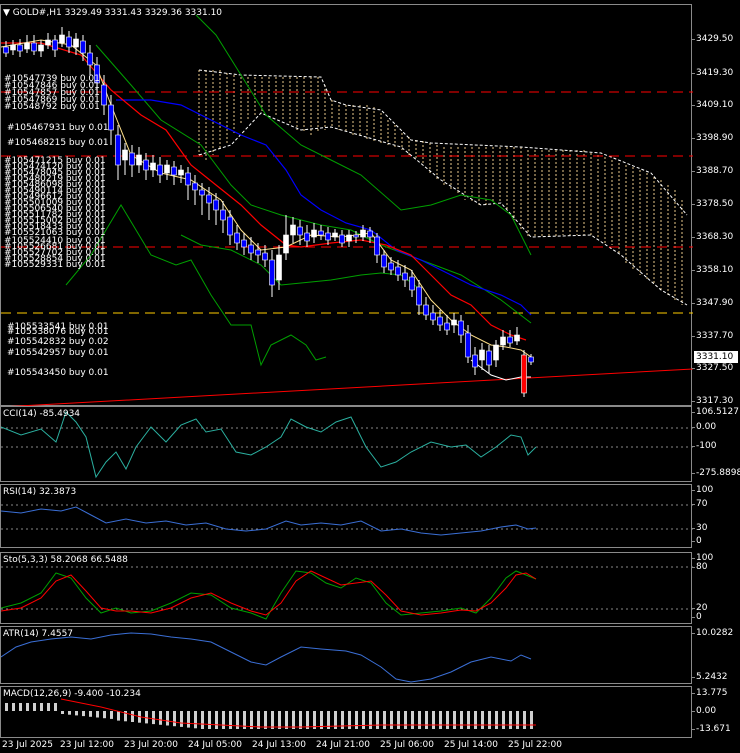 The width and height of the screenshot is (740, 753). I want to click on cci-line, so click(269, 445).